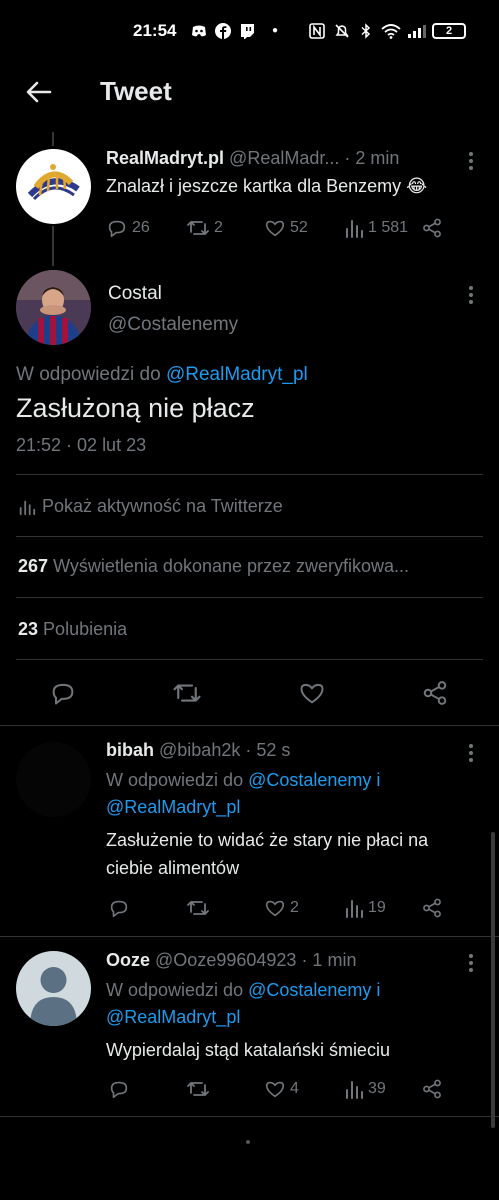 This screenshot has width=499, height=1200. I want to click on reply-author-handle: @Ooze99604923, so click(225, 960).